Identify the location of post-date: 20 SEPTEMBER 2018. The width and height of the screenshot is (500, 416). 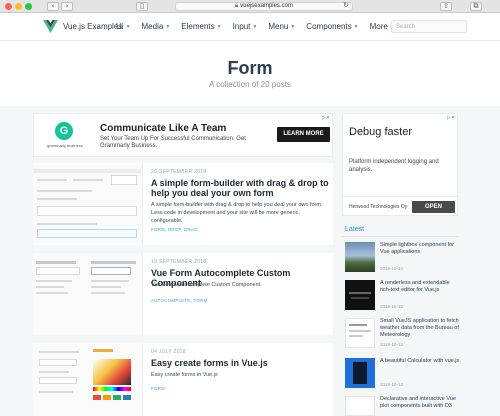
(179, 172).